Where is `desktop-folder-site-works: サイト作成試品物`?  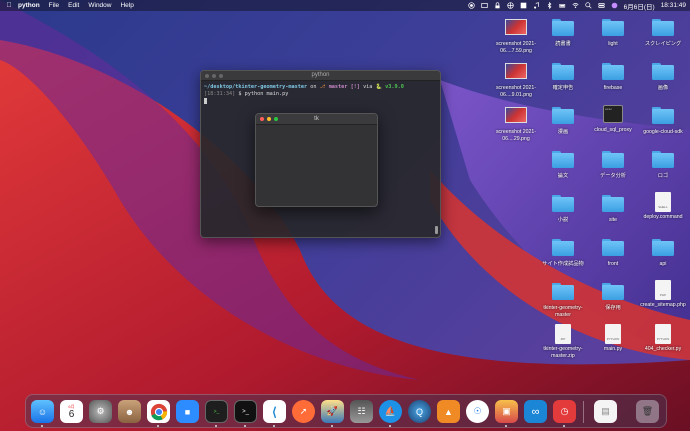 desktop-folder-site-works: サイト作成試品物 is located at coordinates (563, 252).